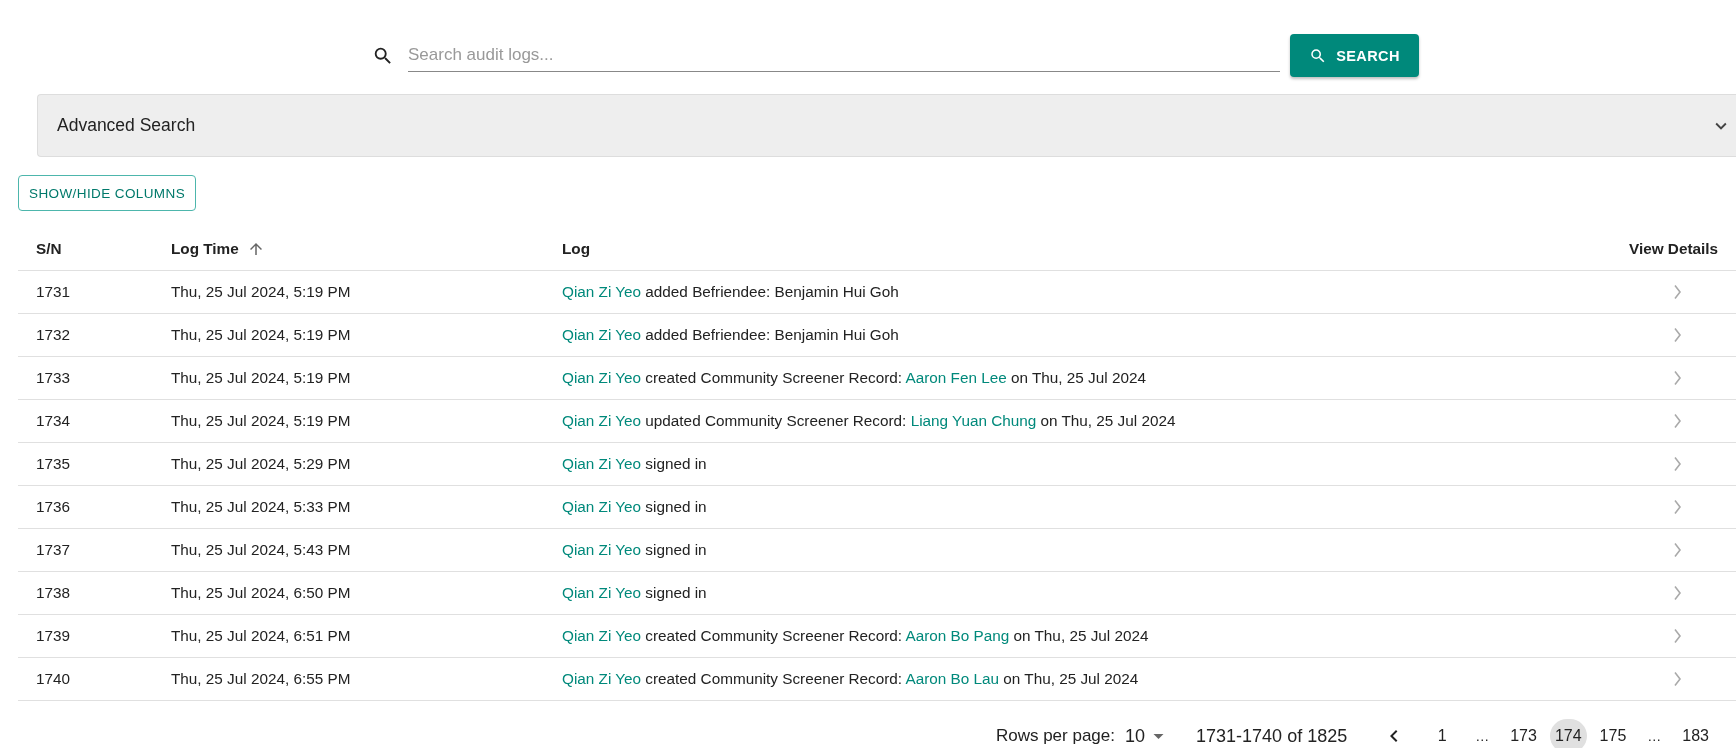  I want to click on page-button: 175, so click(1613, 733).